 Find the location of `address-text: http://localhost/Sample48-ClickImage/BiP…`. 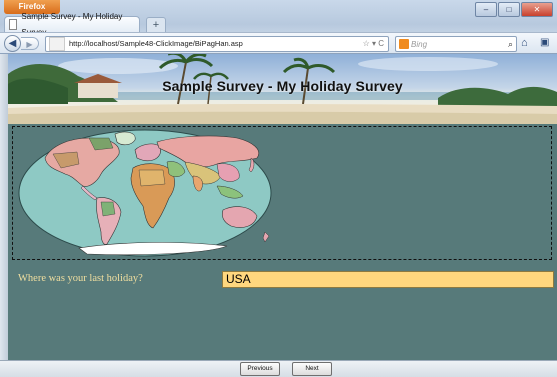

address-text: http://localhost/Sample48-ClickImage/BiP… is located at coordinates (156, 43).